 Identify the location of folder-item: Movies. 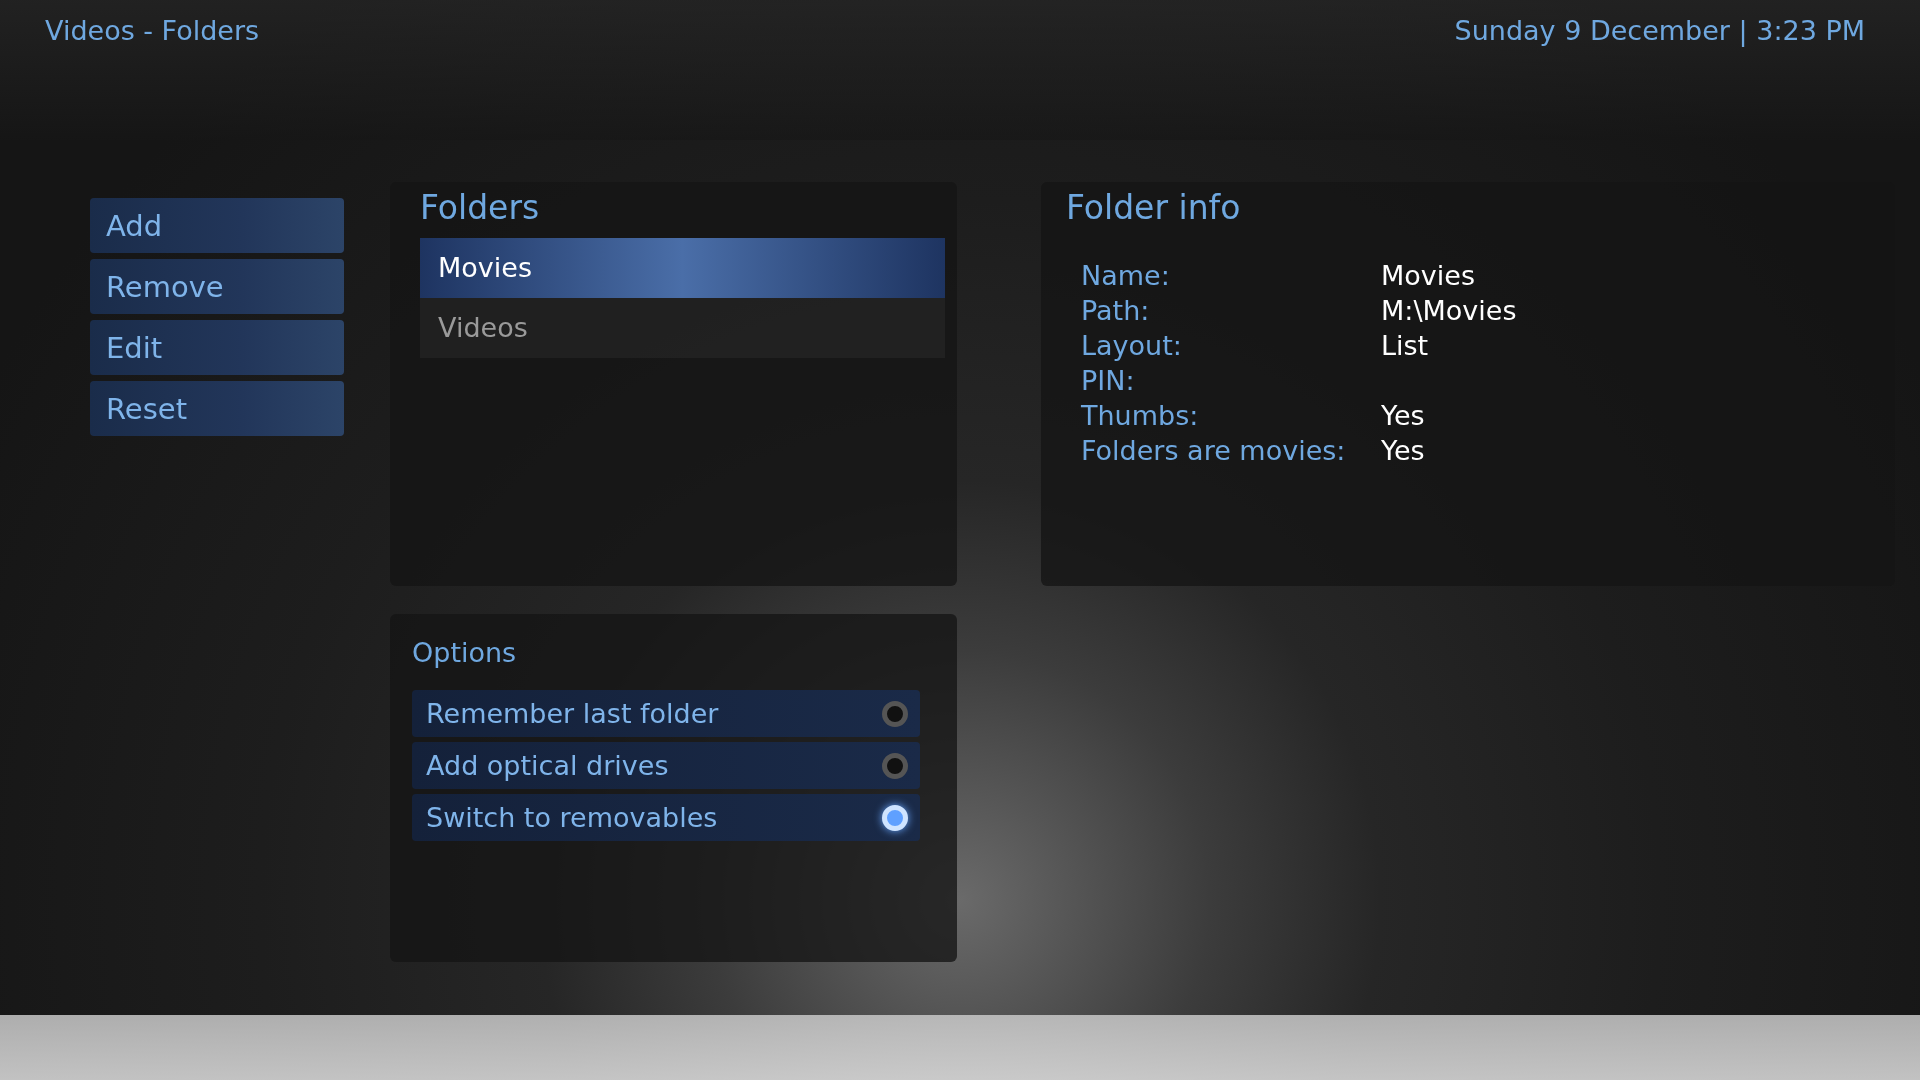
(682, 268).